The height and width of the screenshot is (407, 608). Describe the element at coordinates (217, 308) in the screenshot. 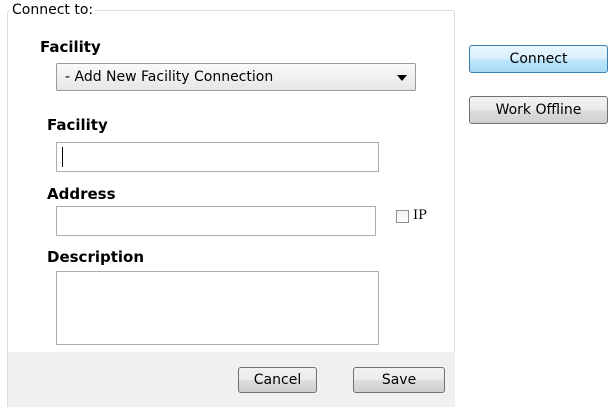

I see `description-textarea` at that location.